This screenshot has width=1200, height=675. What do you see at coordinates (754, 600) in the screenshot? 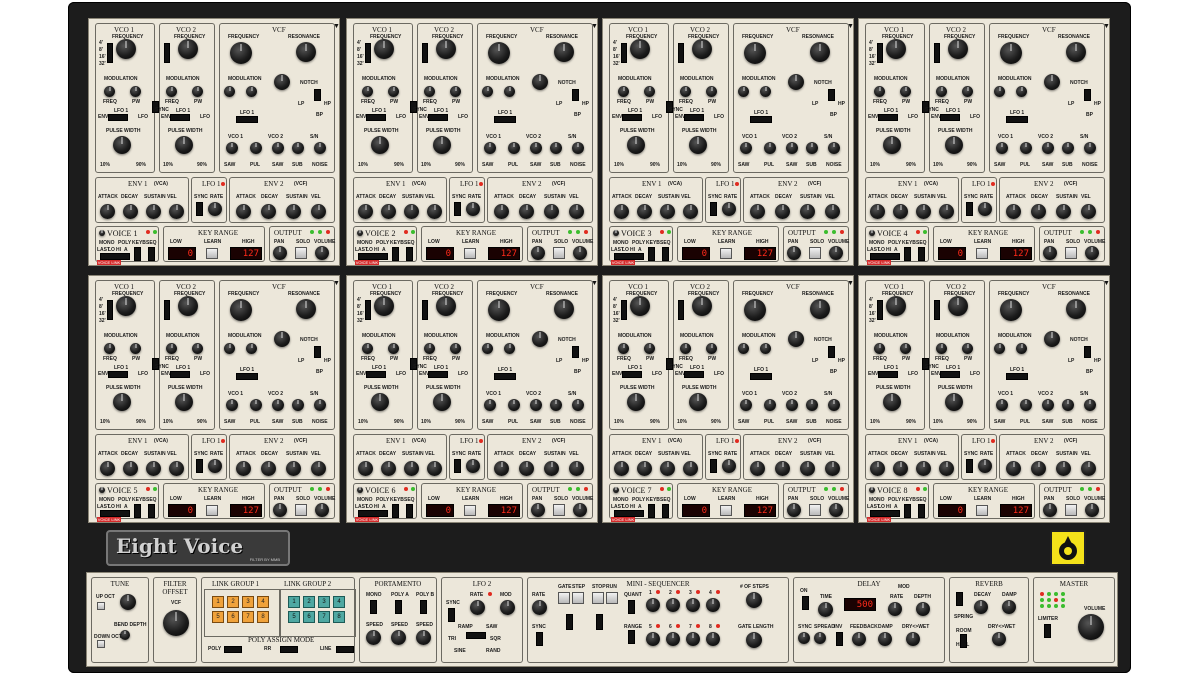
I see `sequencer-steps-knob` at bounding box center [754, 600].